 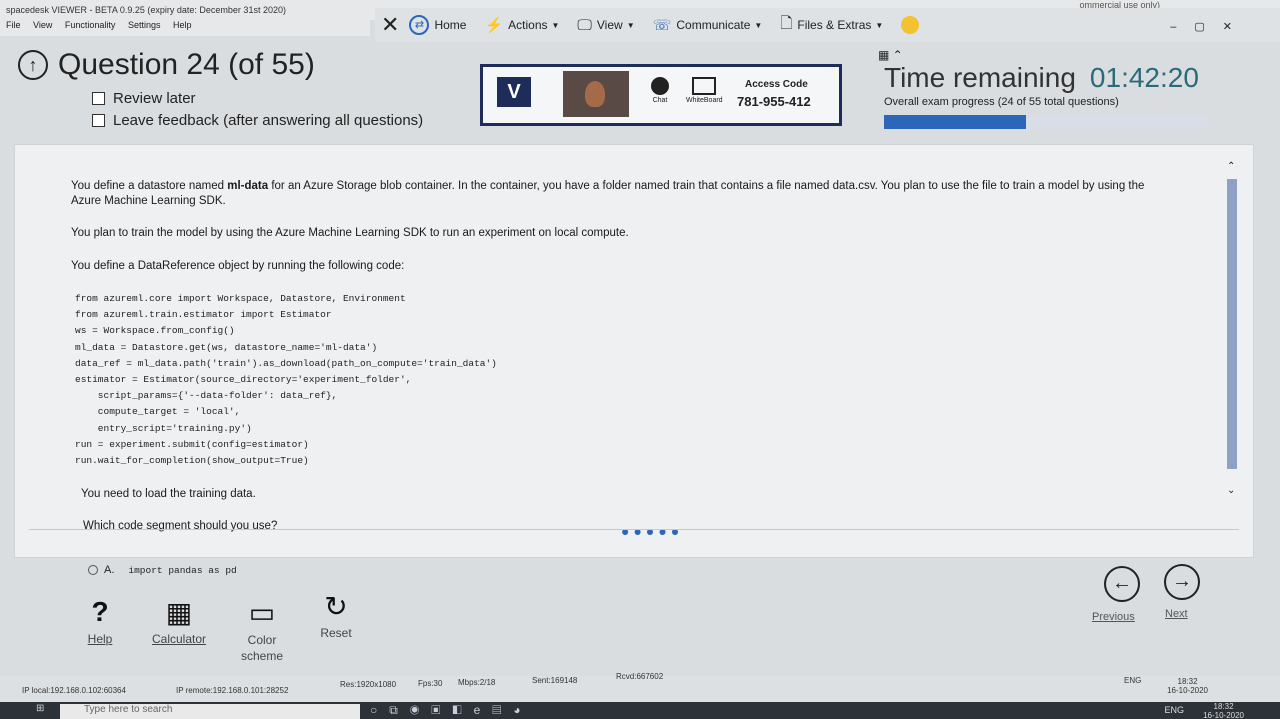 What do you see at coordinates (774, 101) in the screenshot?
I see `access-code-value: 781-955-412` at bounding box center [774, 101].